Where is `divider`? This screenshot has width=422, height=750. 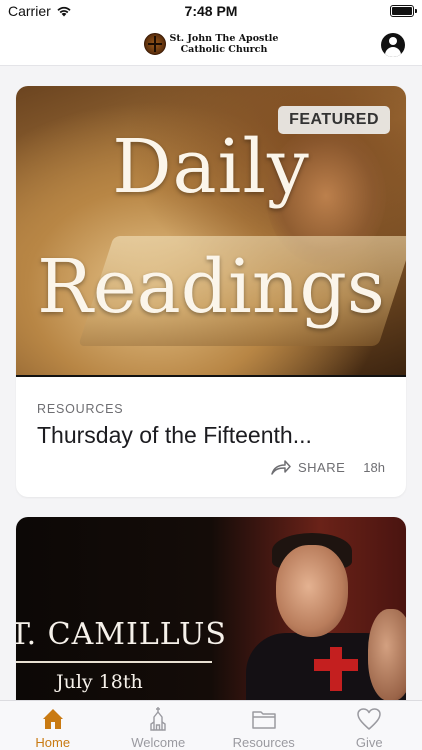 divider is located at coordinates (114, 662).